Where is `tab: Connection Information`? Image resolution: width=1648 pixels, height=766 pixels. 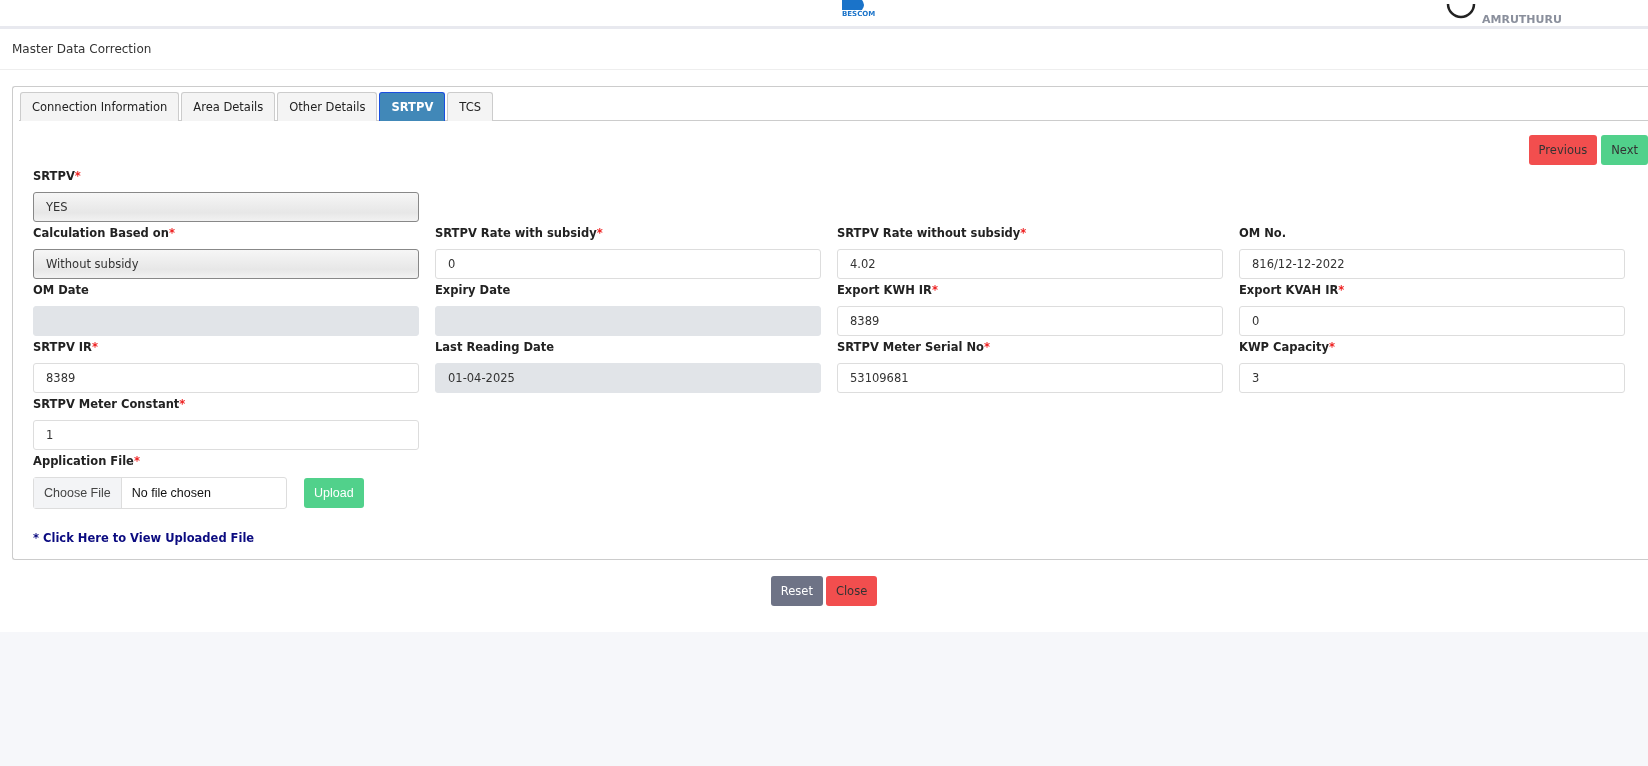
tab: Connection Information is located at coordinates (100, 106).